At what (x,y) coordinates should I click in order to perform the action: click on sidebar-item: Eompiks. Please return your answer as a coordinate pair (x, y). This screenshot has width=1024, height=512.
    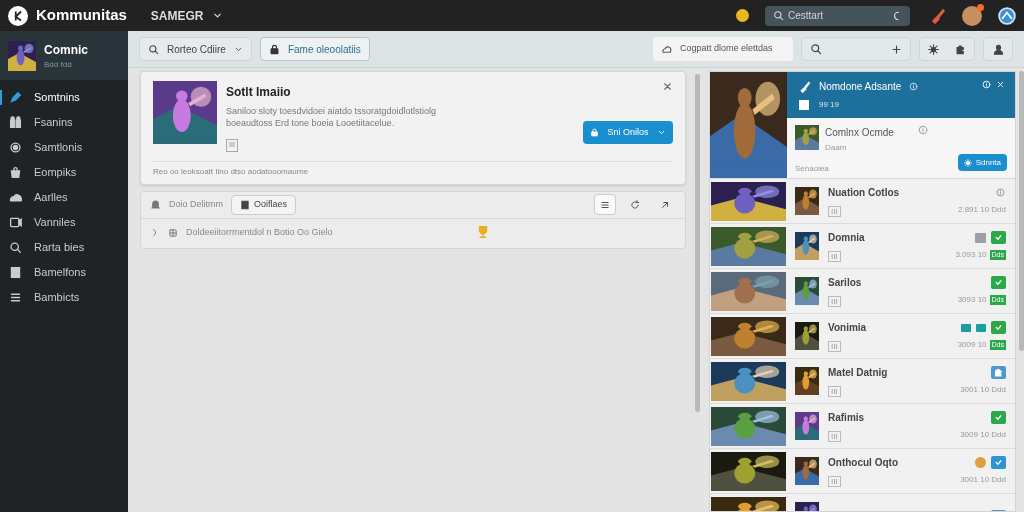
    Looking at the image, I should click on (64, 172).